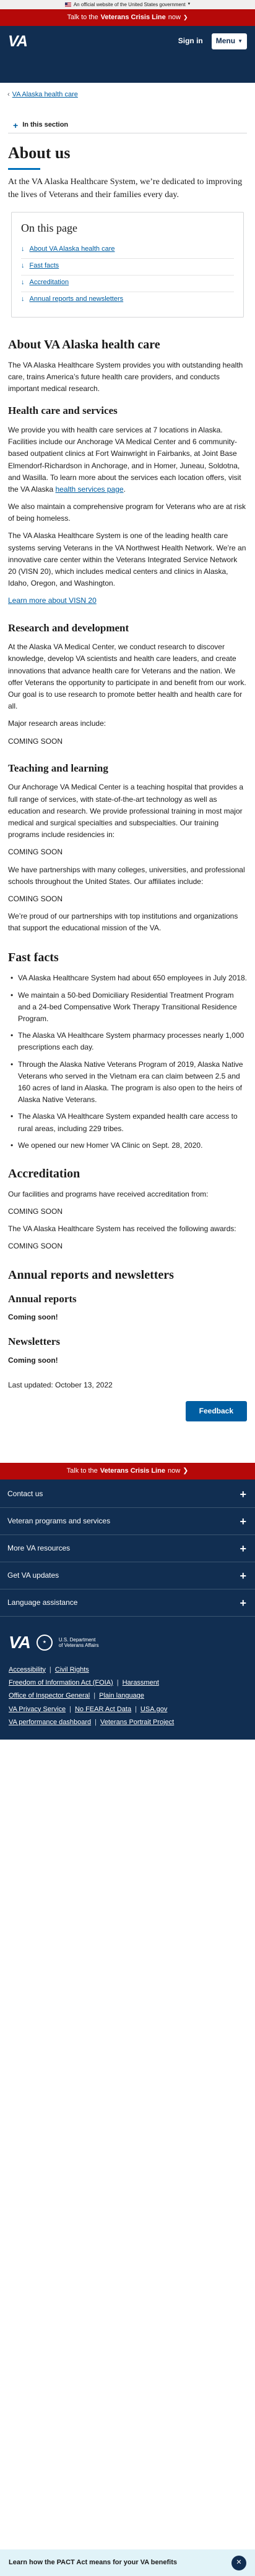  What do you see at coordinates (61, 1682) in the screenshot?
I see `footer-link: Freedom of Information Act (FOIA)` at bounding box center [61, 1682].